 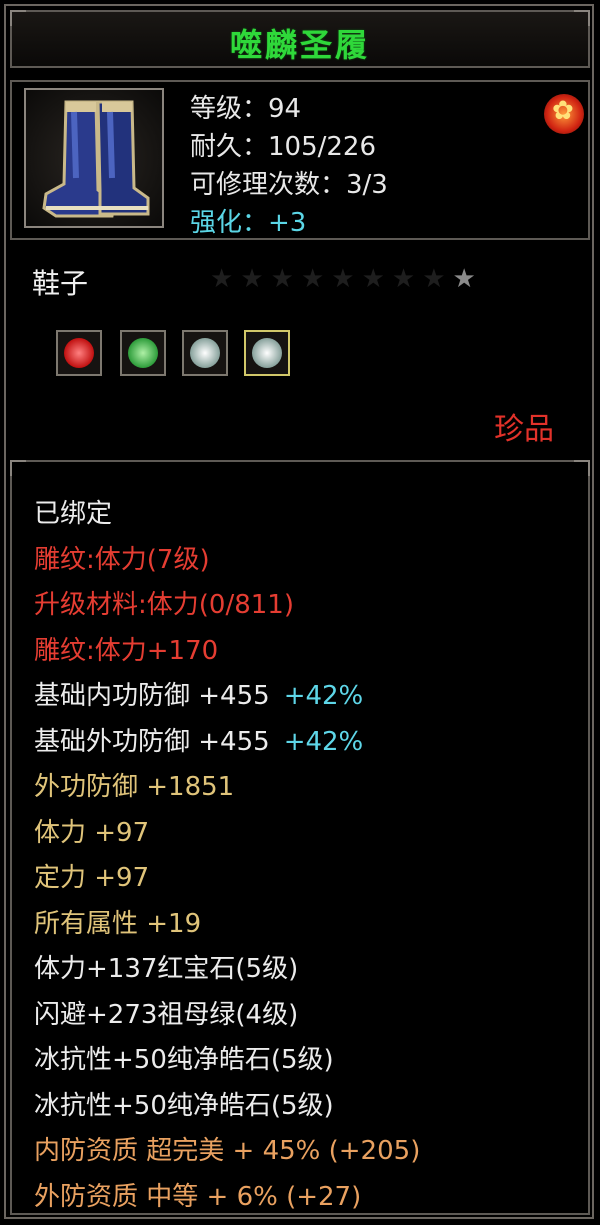 What do you see at coordinates (126, 650) in the screenshot?
I see `attribute-text: 雕纹:体力+170` at bounding box center [126, 650].